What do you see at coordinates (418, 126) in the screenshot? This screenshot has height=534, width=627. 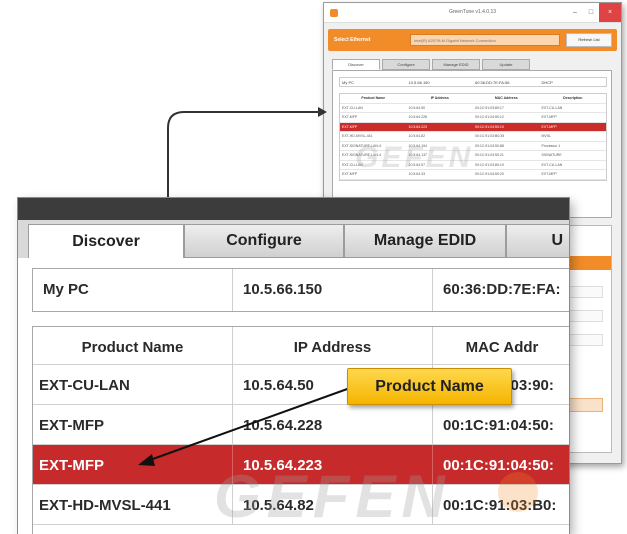 I see `cell-ip-address: 10.5.64.223` at bounding box center [418, 126].